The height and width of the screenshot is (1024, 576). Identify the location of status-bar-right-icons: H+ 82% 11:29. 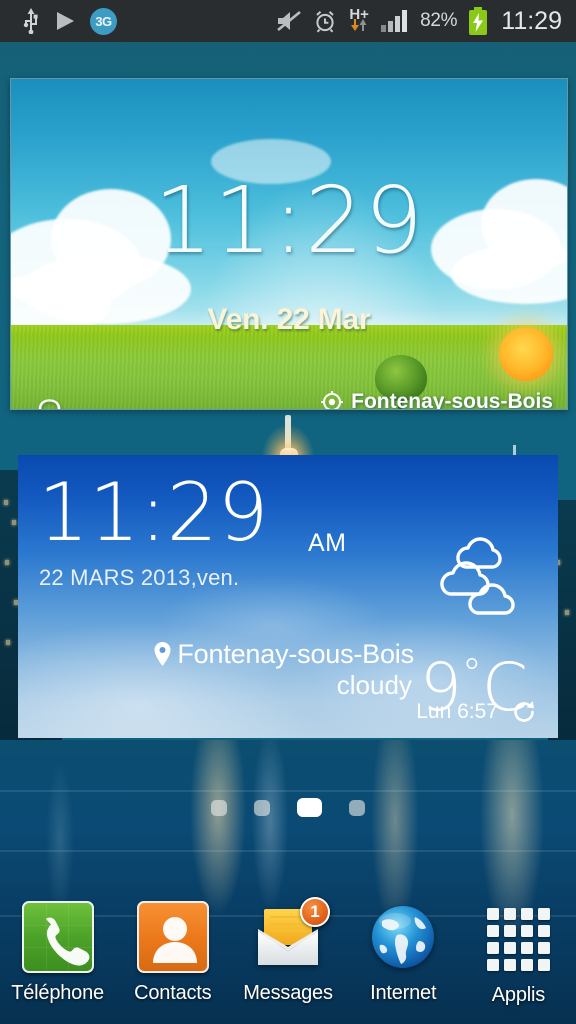
(426, 21).